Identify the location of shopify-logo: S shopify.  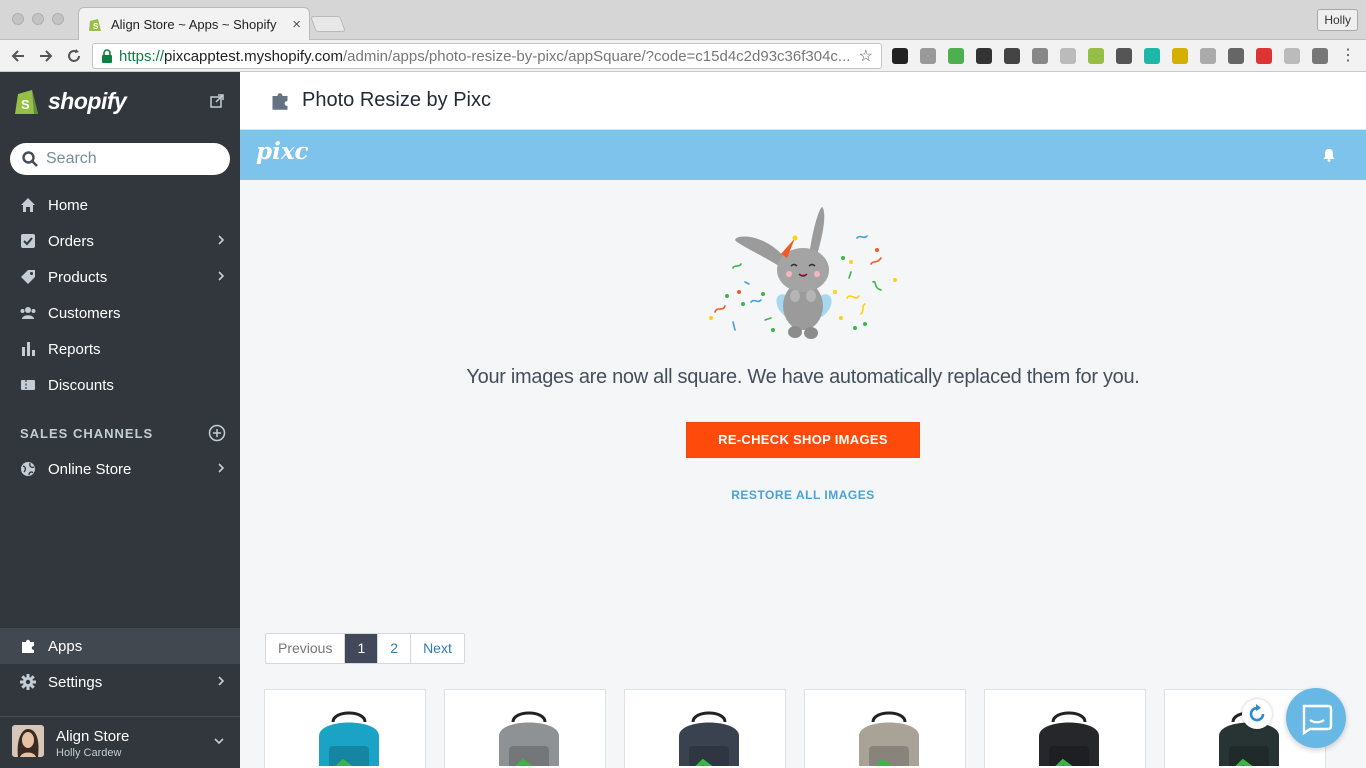
(70, 101).